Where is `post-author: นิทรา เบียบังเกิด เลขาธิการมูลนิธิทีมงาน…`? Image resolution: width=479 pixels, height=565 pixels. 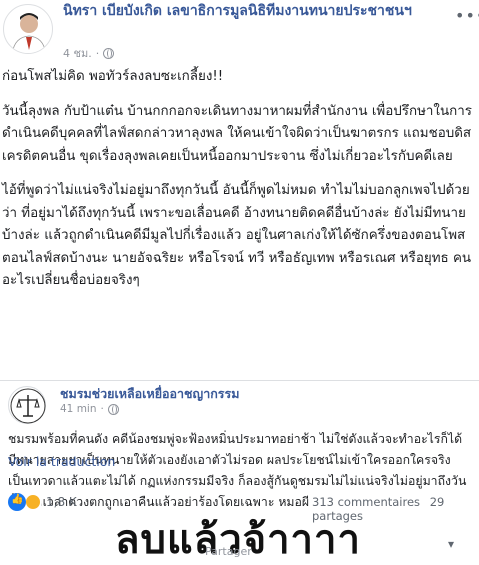
post-author: นิทรา เบียบังเกิด เลขาธิการมูลนิธิทีมงาน… is located at coordinates (252, 11).